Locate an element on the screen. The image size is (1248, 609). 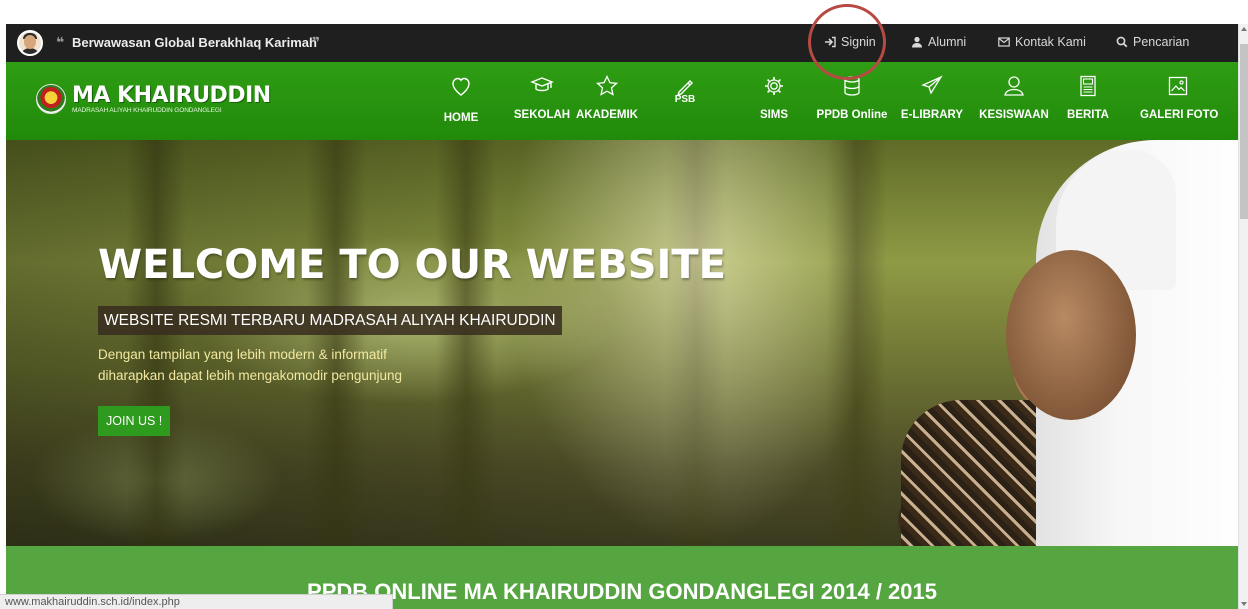
tagline: Berwawasan Global Berakhlaq Karimah is located at coordinates (194, 42).